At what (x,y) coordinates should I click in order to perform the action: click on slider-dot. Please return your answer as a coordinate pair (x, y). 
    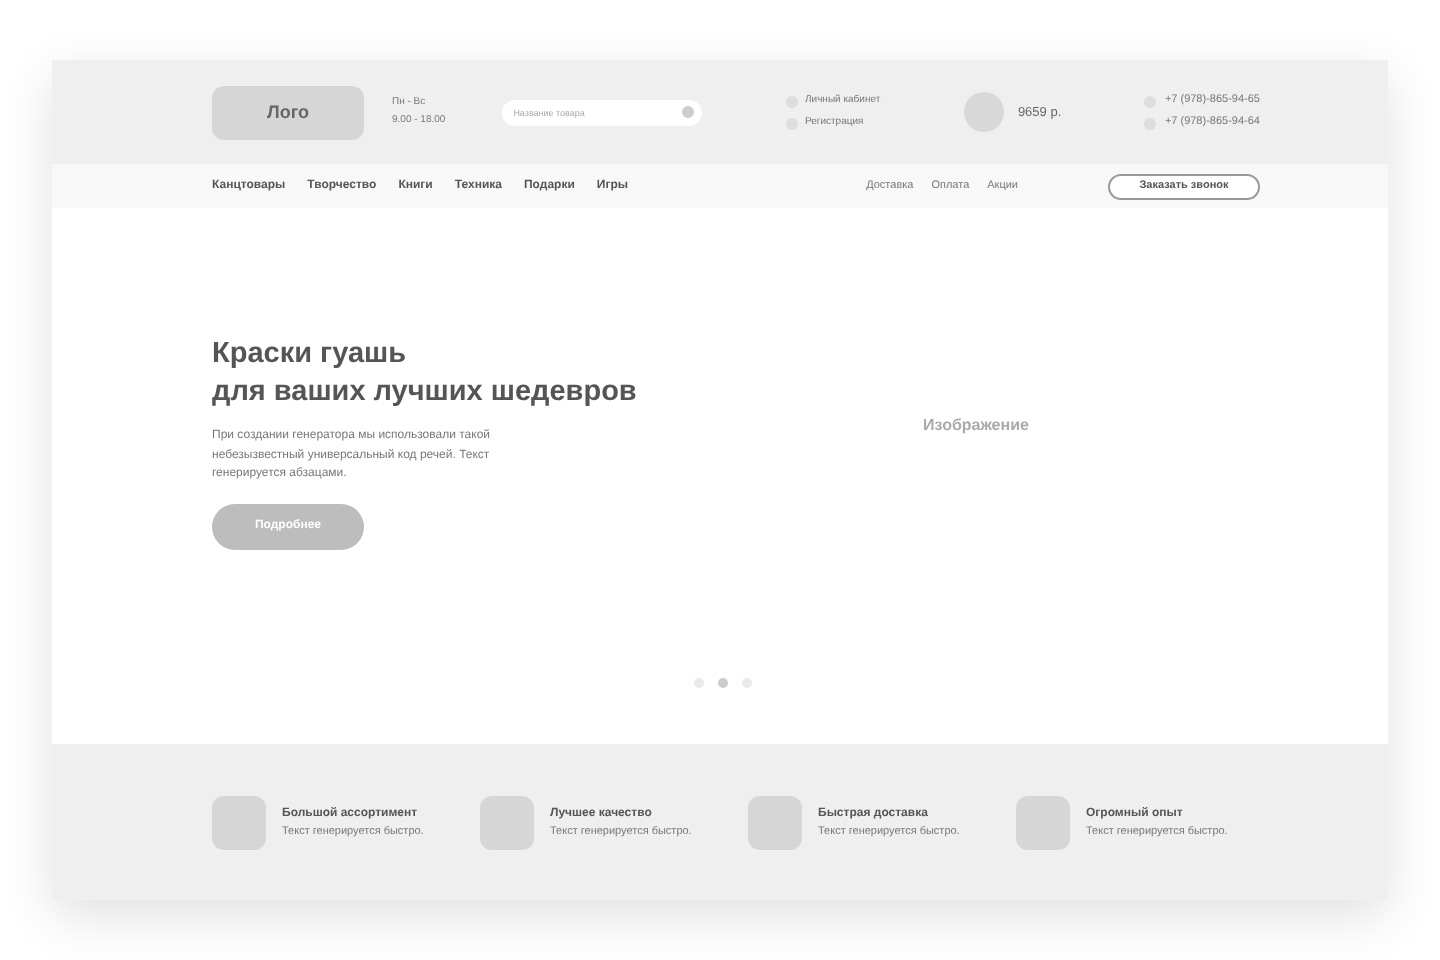
    Looking at the image, I should click on (722, 683).